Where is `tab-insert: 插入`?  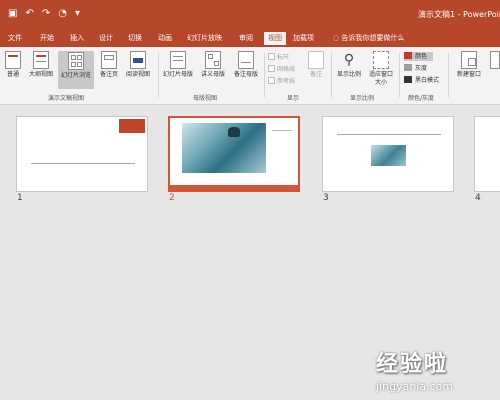 tab-insert: 插入 is located at coordinates (77, 38).